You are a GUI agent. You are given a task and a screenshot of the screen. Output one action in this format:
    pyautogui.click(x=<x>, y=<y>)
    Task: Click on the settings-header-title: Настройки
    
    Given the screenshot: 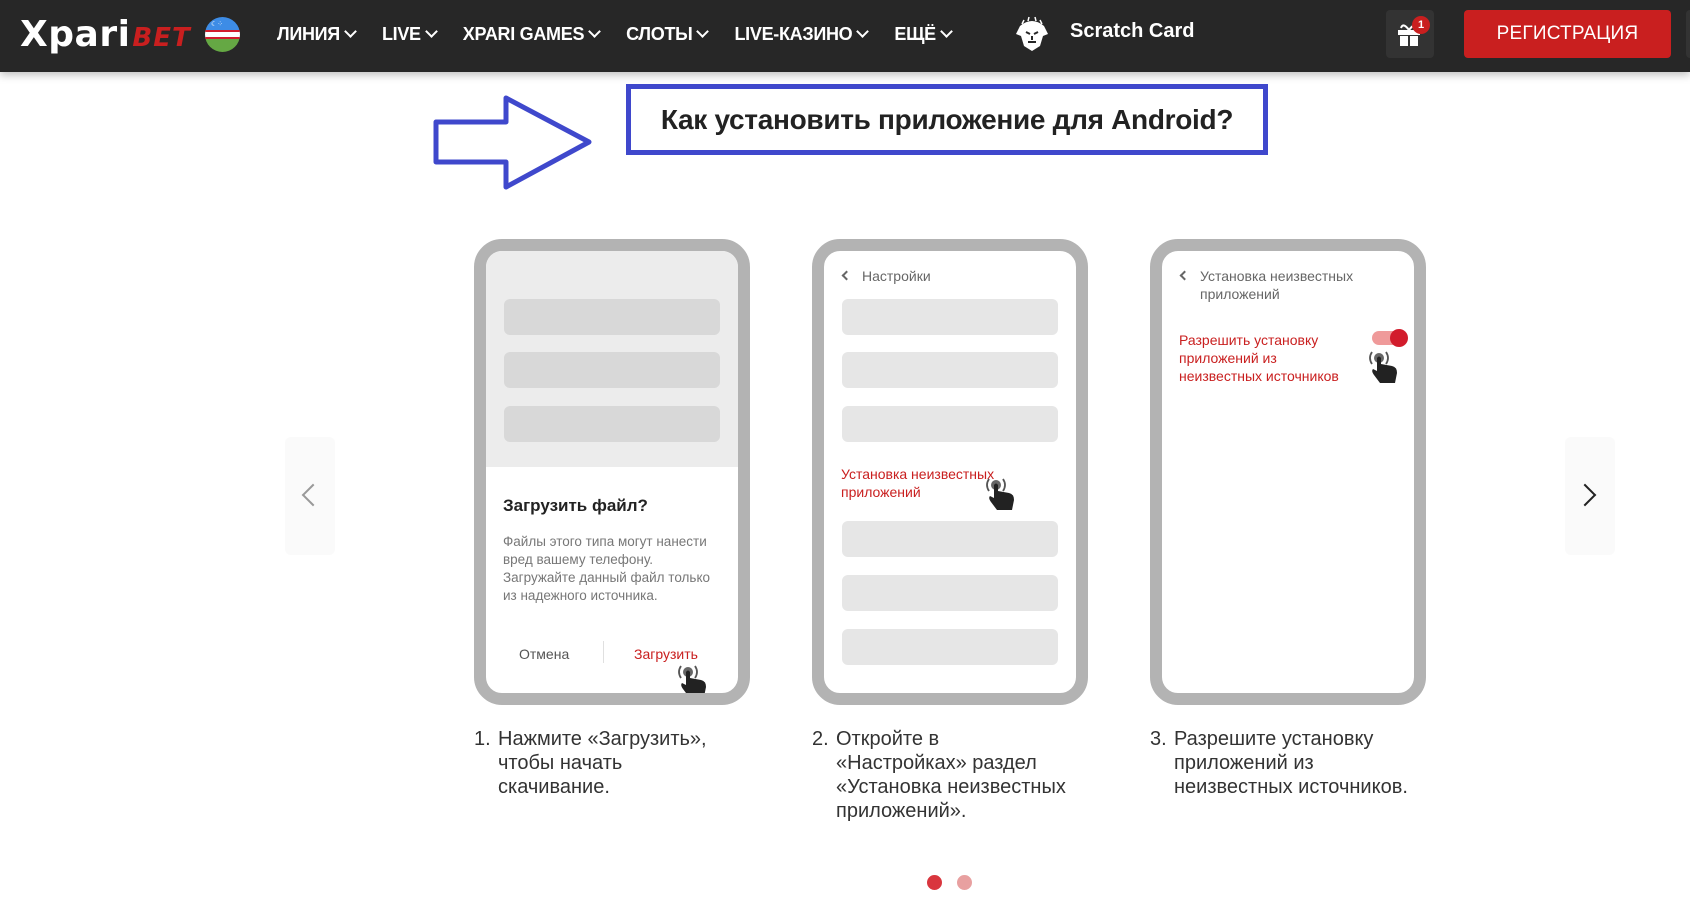 What is the action you would take?
    pyautogui.click(x=896, y=276)
    